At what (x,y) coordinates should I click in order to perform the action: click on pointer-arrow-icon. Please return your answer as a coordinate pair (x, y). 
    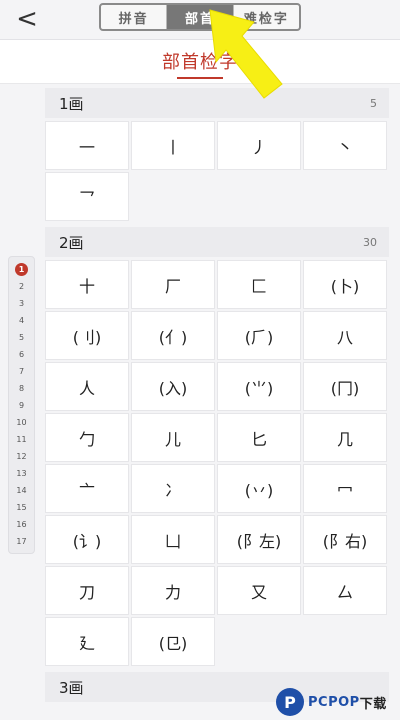
    Looking at the image, I should click on (246, 54).